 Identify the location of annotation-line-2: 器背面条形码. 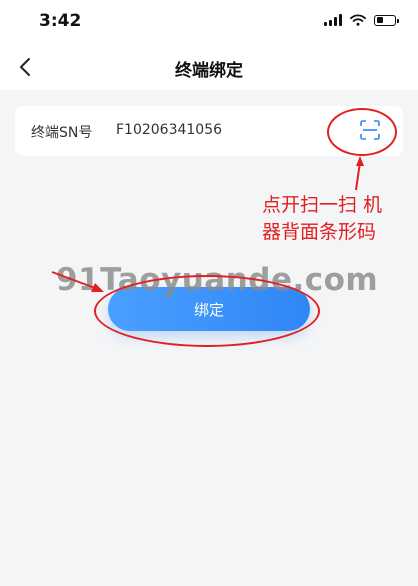
(319, 232).